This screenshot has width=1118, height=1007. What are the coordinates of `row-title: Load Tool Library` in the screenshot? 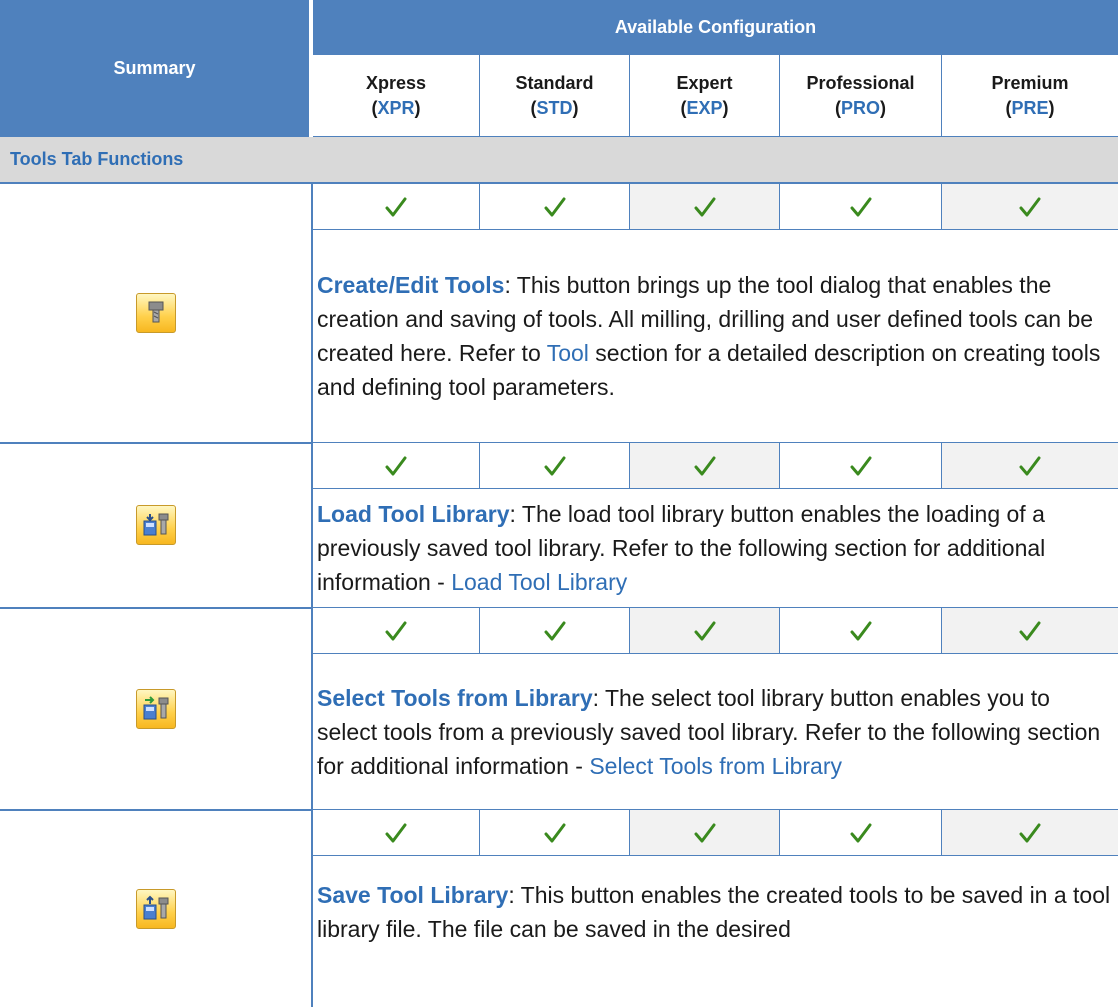 It's located at (413, 514).